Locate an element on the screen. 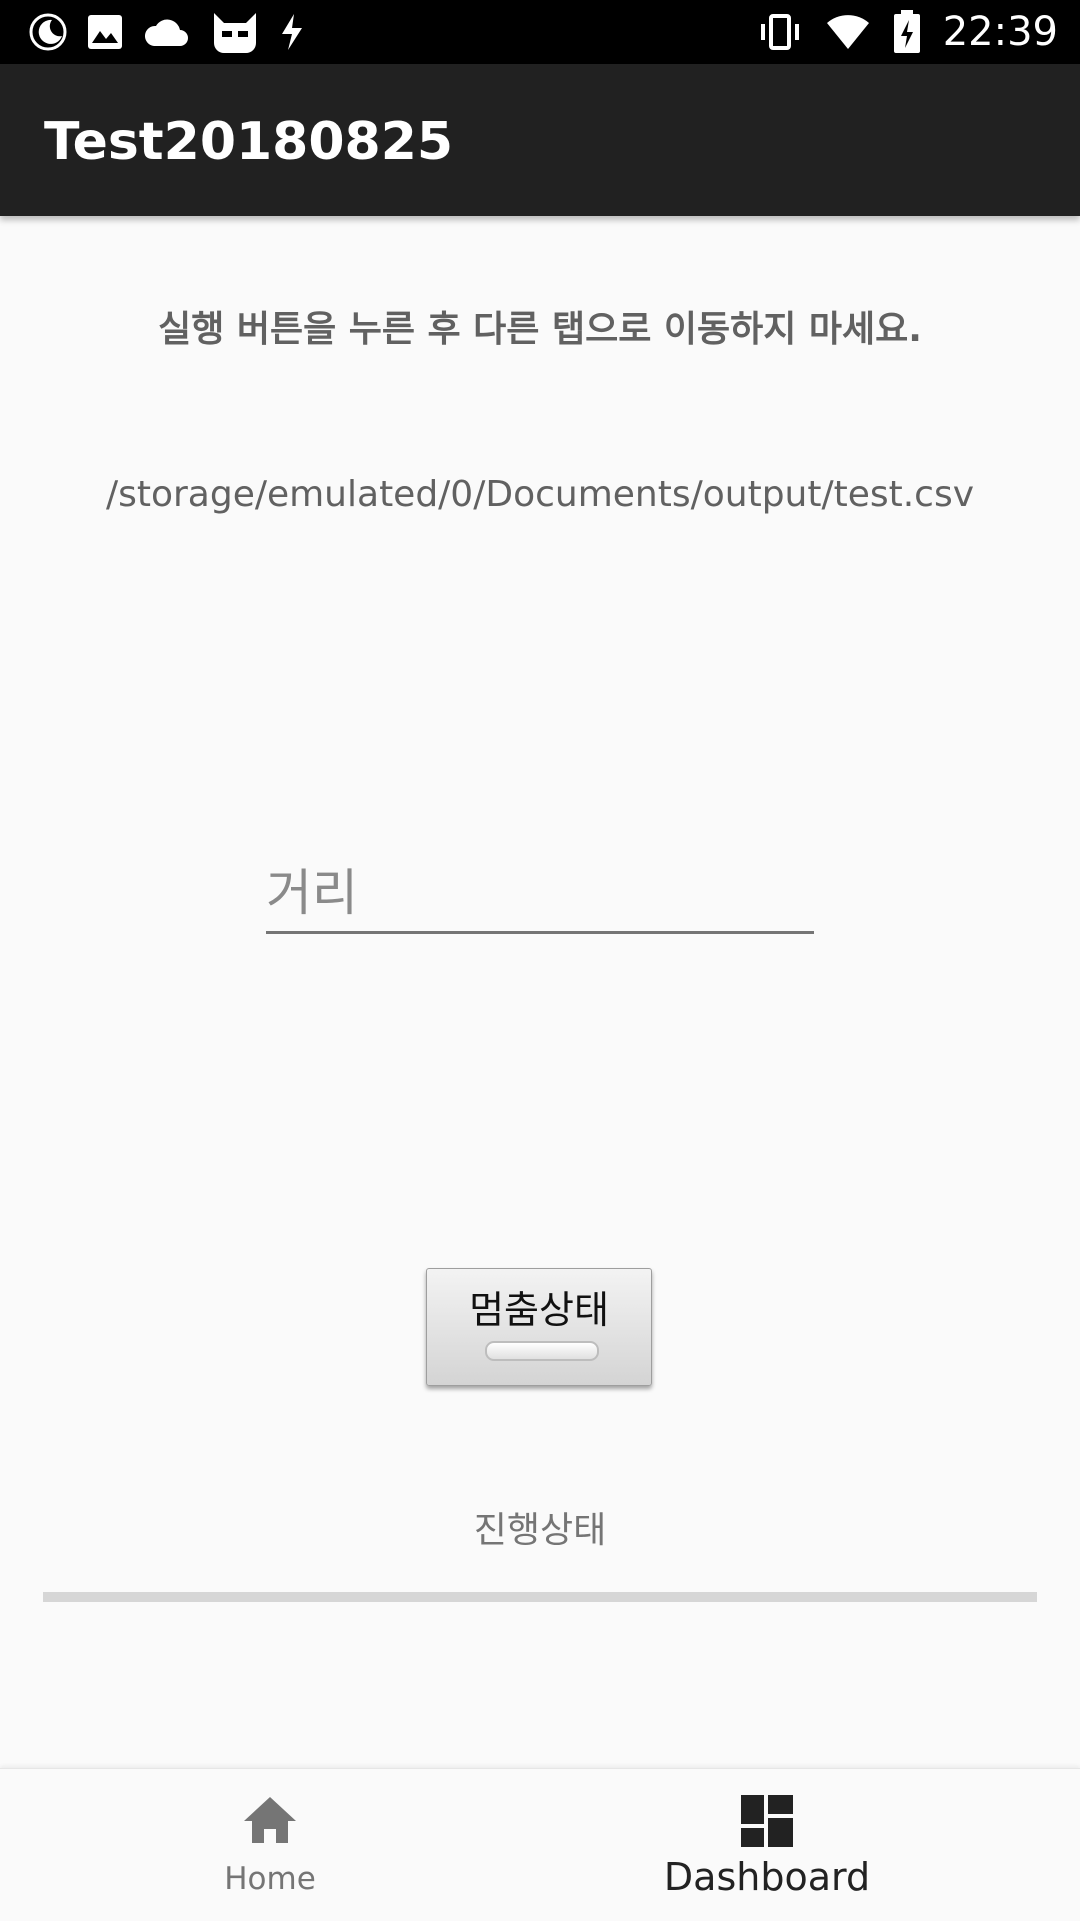 This screenshot has height=1921, width=1080. bottom-navigation: Home Dashboard is located at coordinates (540, 1844).